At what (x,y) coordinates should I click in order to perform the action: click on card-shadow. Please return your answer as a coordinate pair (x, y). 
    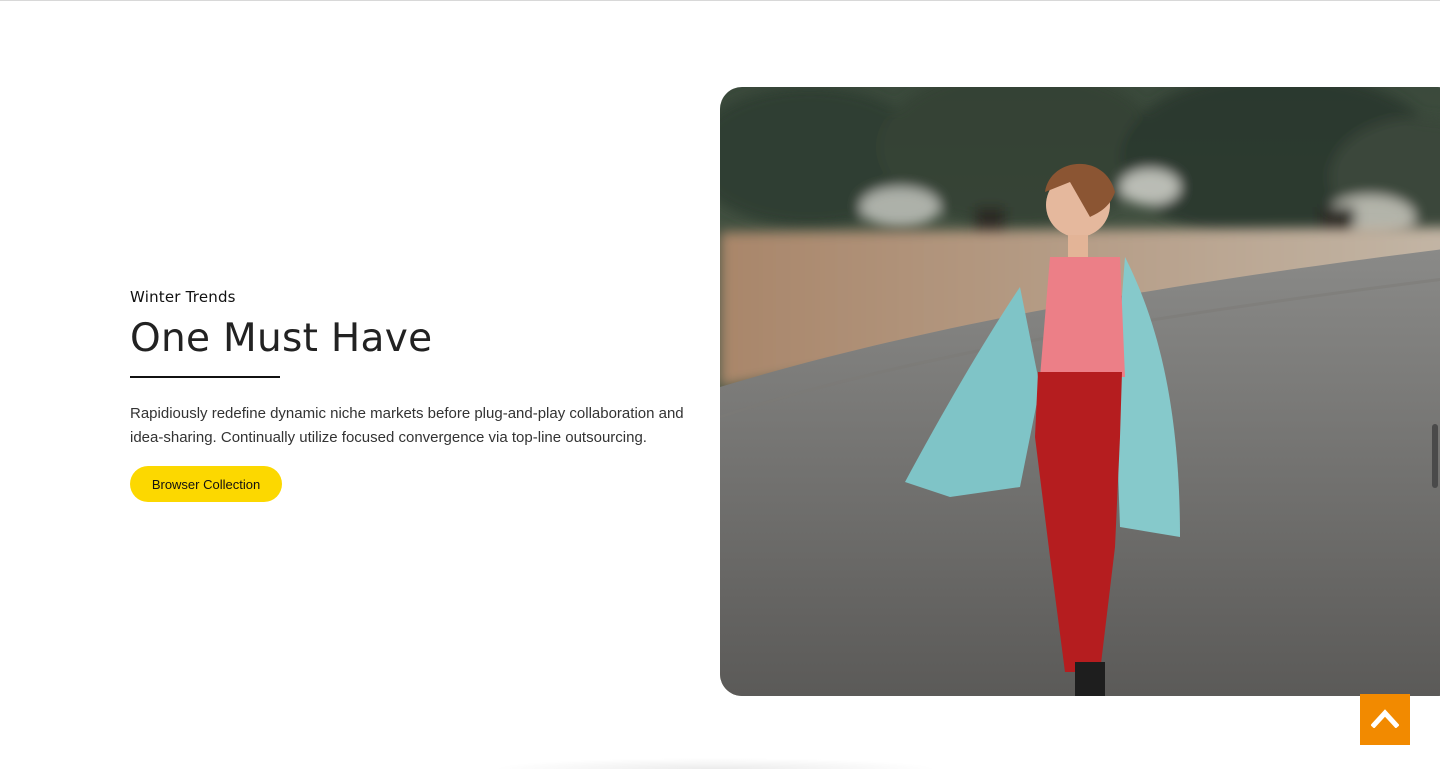
    Looking at the image, I should click on (715, 763).